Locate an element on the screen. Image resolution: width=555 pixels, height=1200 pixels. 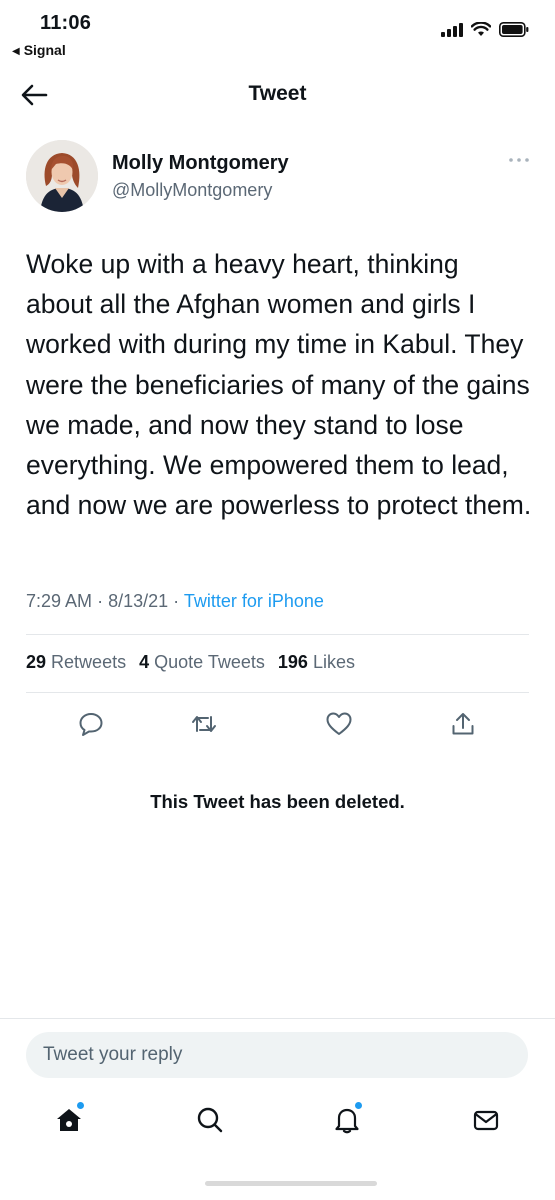
tweet-author: Molly Montgomery @MollyMontgomery is located at coordinates (278, 178).